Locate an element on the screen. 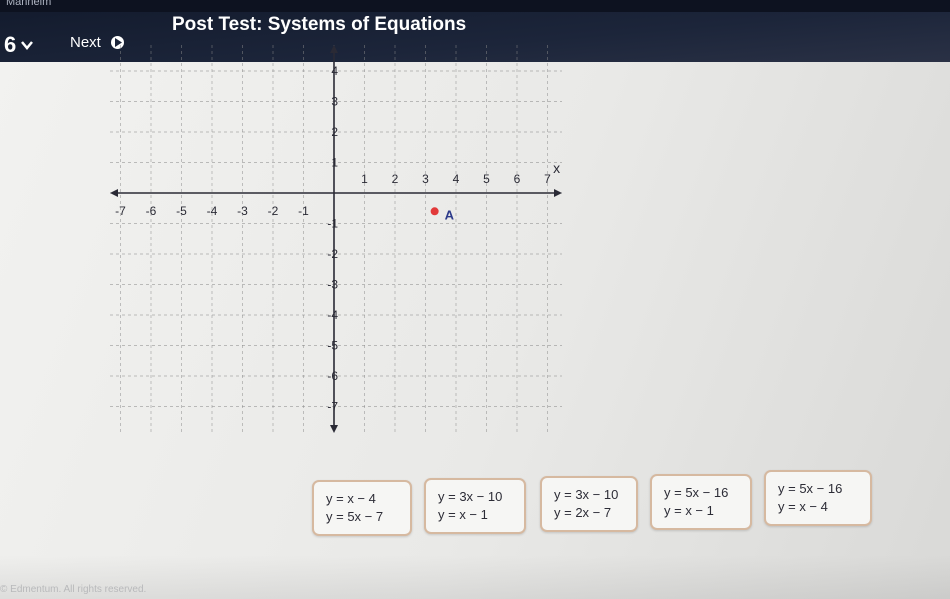 The height and width of the screenshot is (599, 950). y-tick-label: -5 is located at coordinates (332, 346).